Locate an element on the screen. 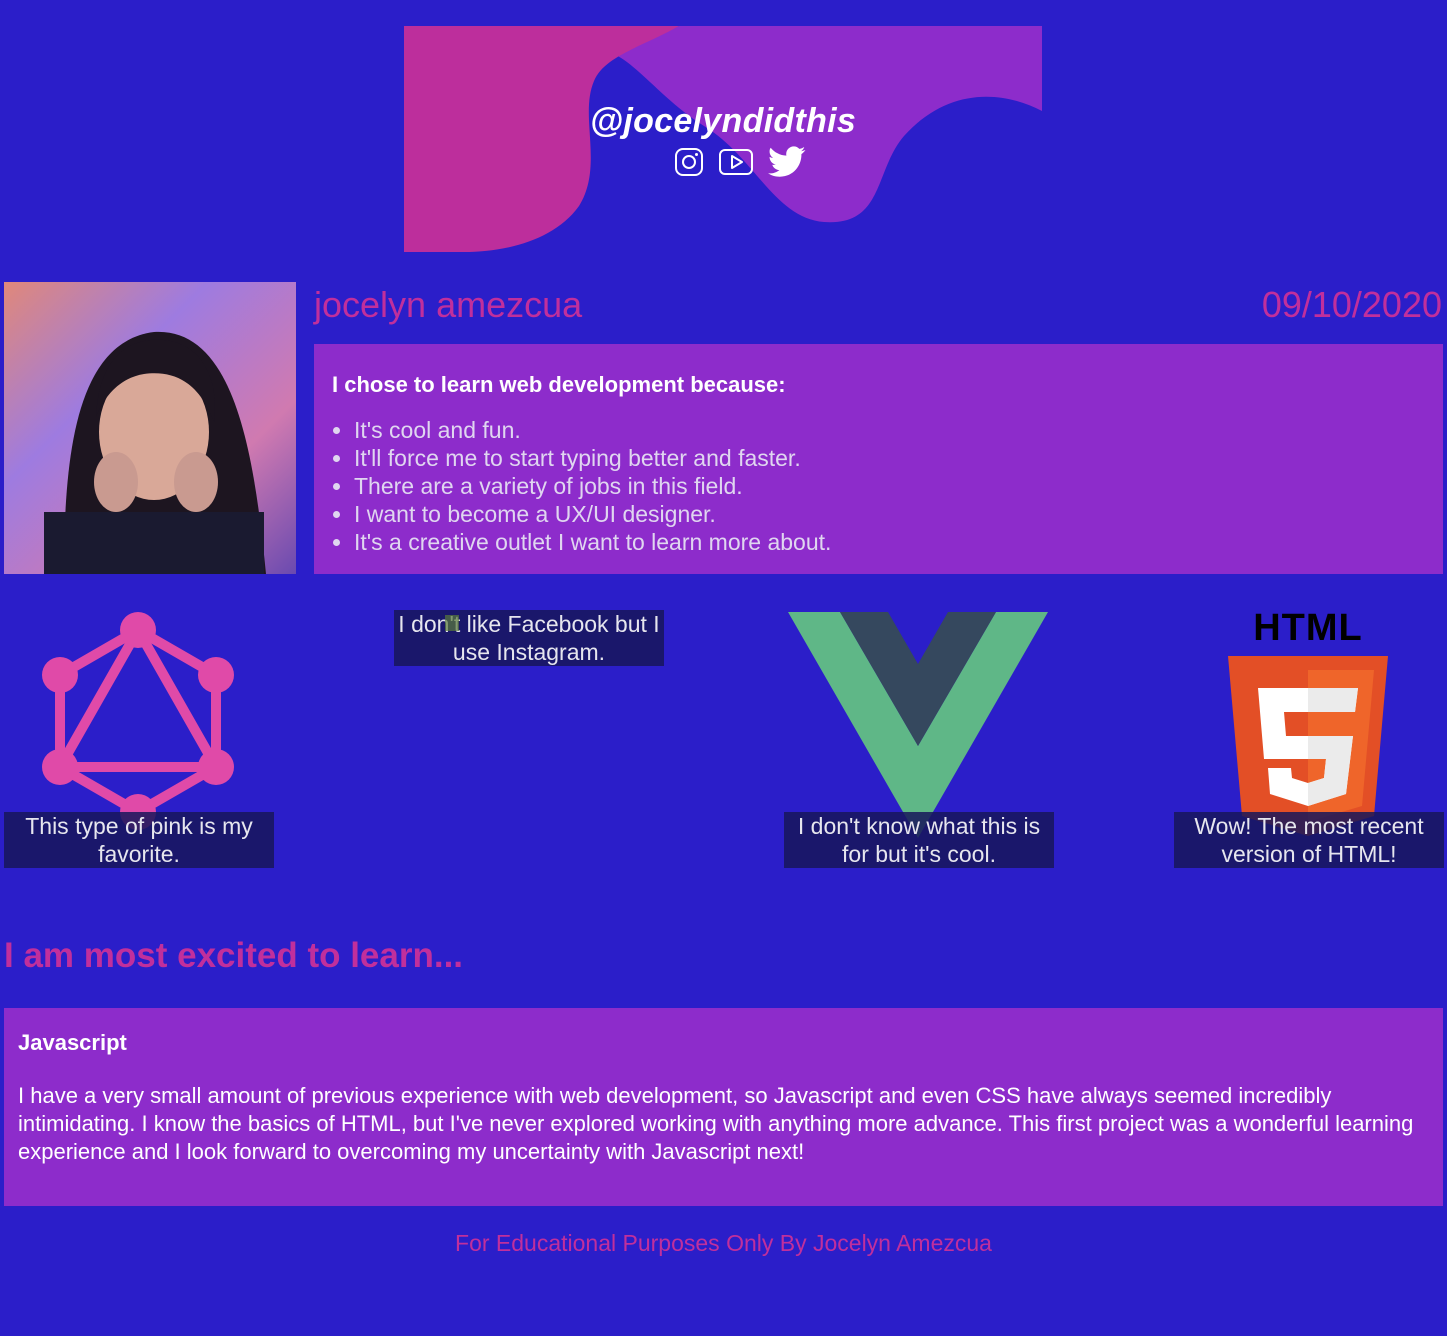 This screenshot has width=1447, height=1336. twitter-icon is located at coordinates (787, 164).